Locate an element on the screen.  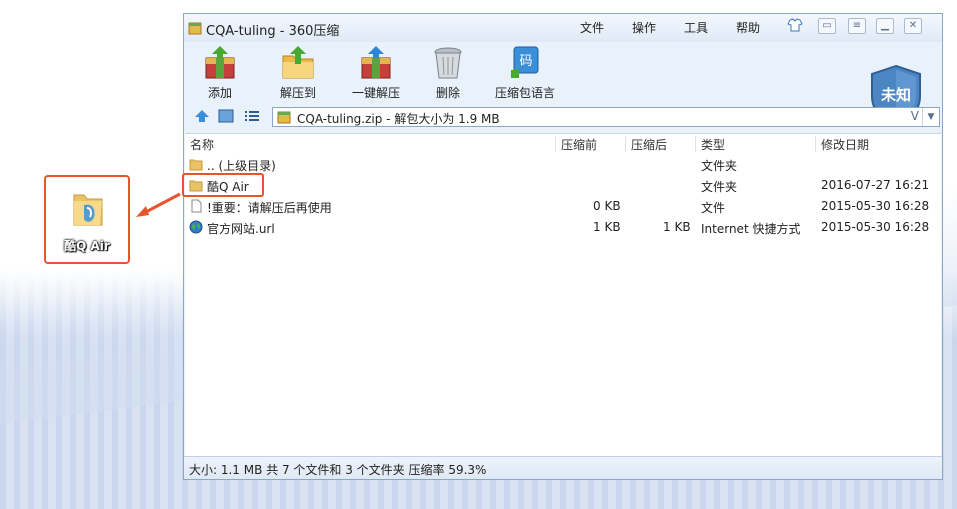
column-type: 类型 is located at coordinates (713, 144).